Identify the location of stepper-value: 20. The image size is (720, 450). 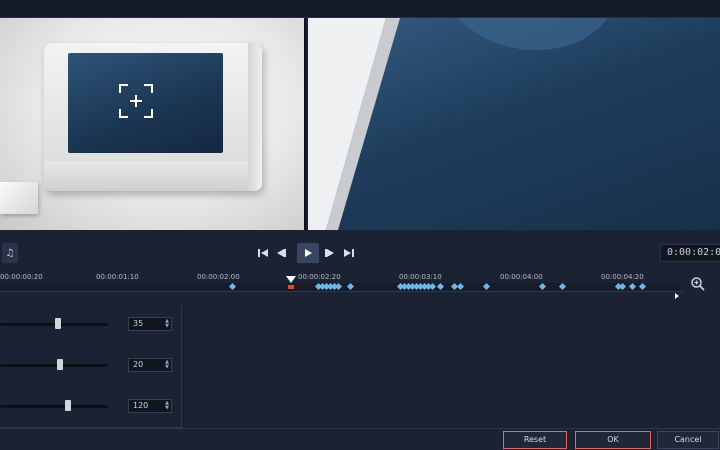
(138, 364).